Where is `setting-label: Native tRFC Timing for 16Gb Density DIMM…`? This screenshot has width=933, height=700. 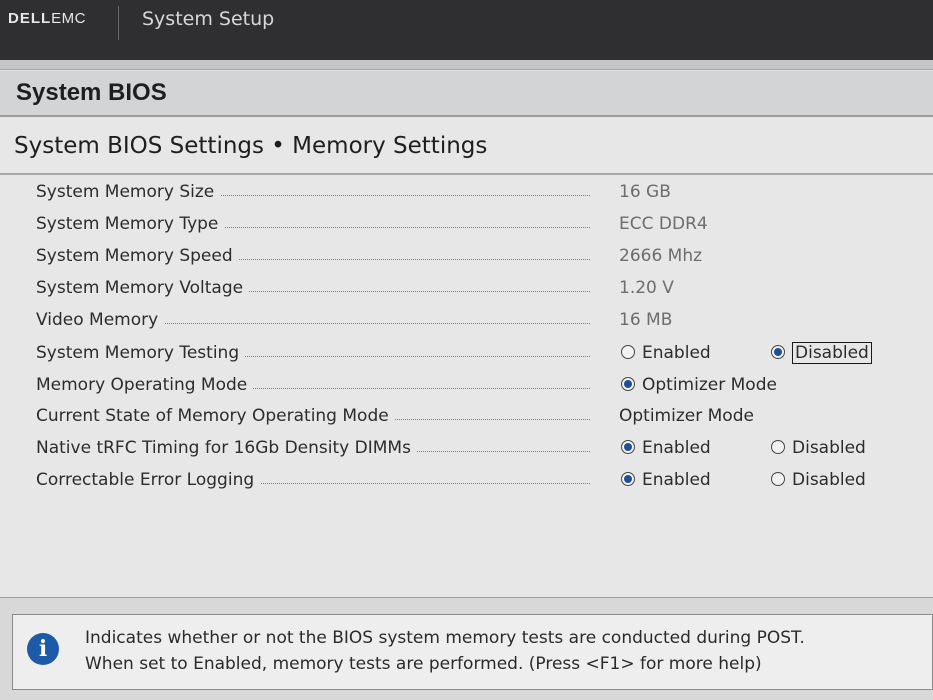
setting-label: Native tRFC Timing for 16Gb Density DIMM… is located at coordinates (226, 448).